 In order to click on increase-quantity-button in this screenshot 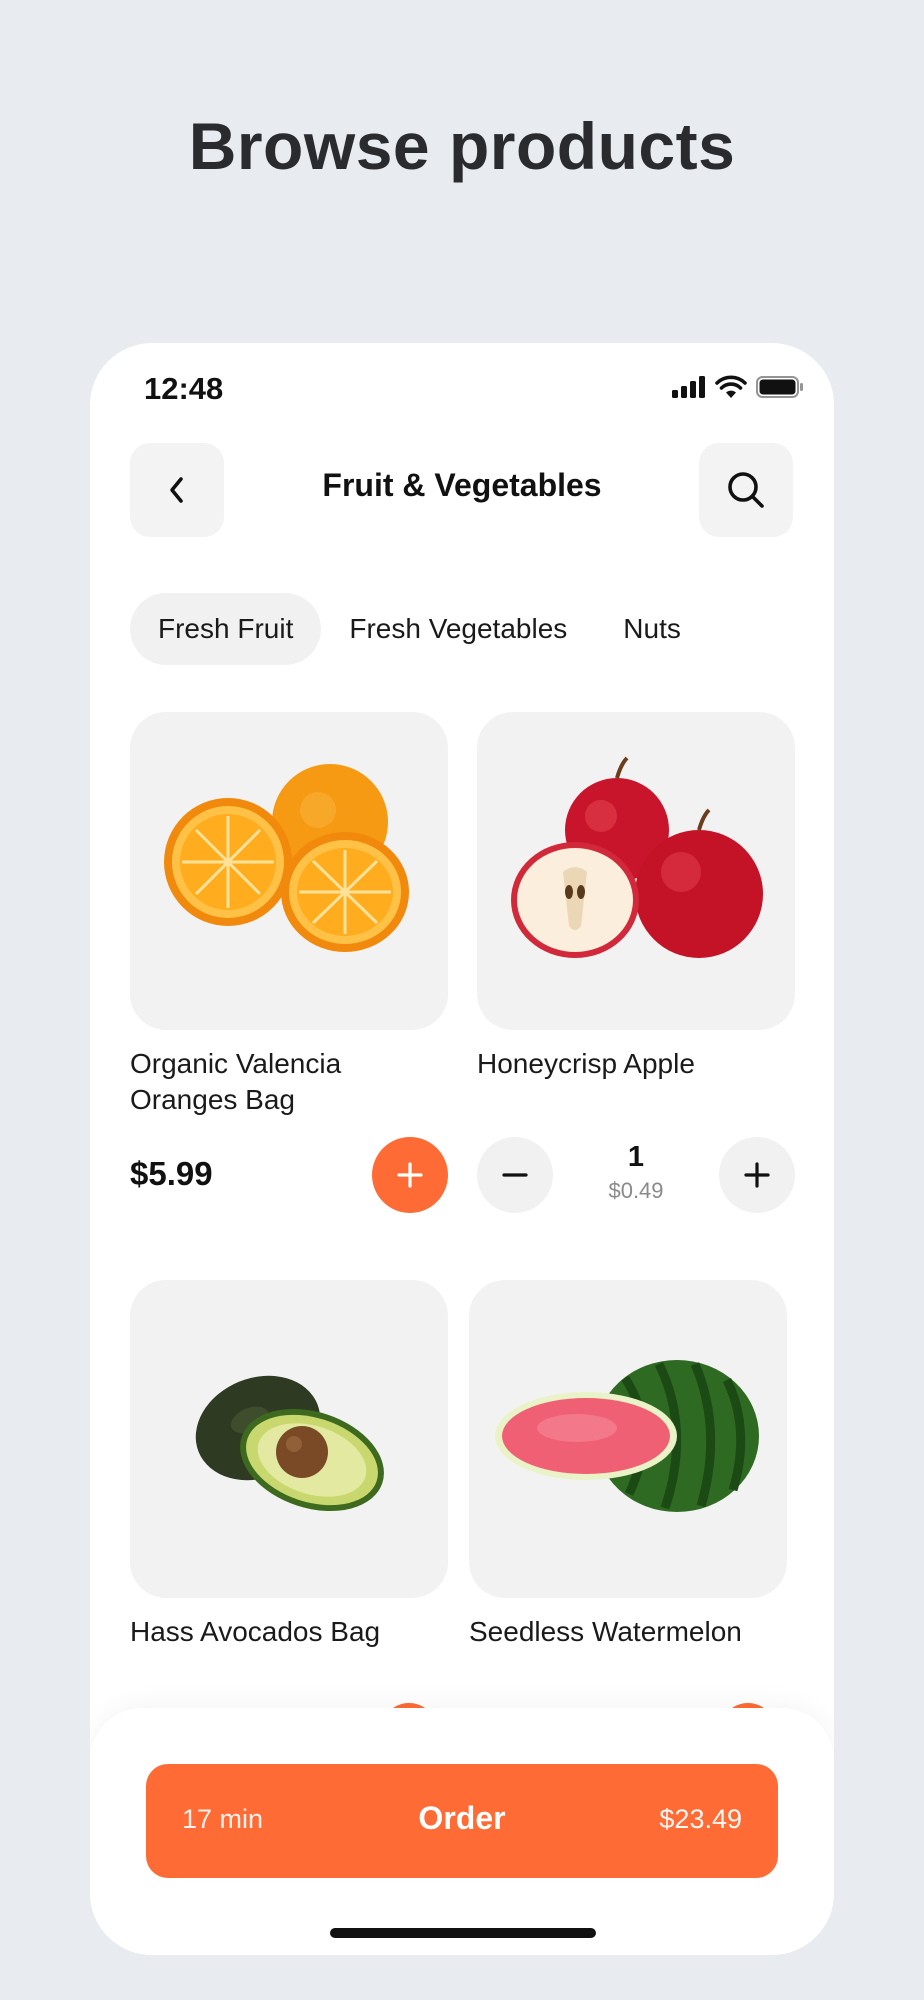, I will do `click(757, 1175)`.